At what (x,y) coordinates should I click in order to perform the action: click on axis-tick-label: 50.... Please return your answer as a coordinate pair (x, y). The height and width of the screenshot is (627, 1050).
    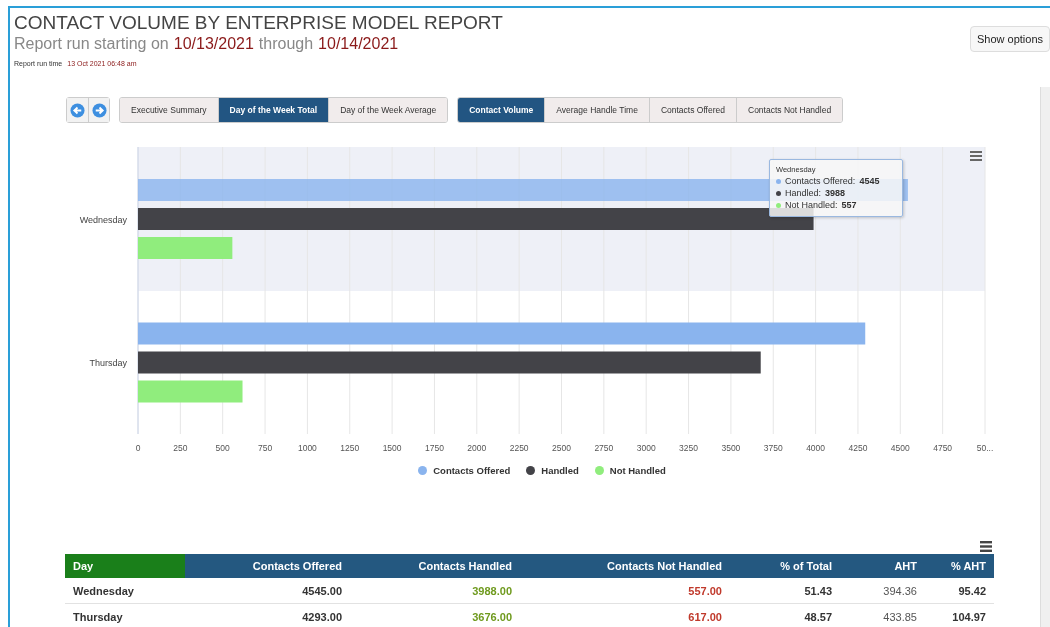
    Looking at the image, I should click on (985, 448).